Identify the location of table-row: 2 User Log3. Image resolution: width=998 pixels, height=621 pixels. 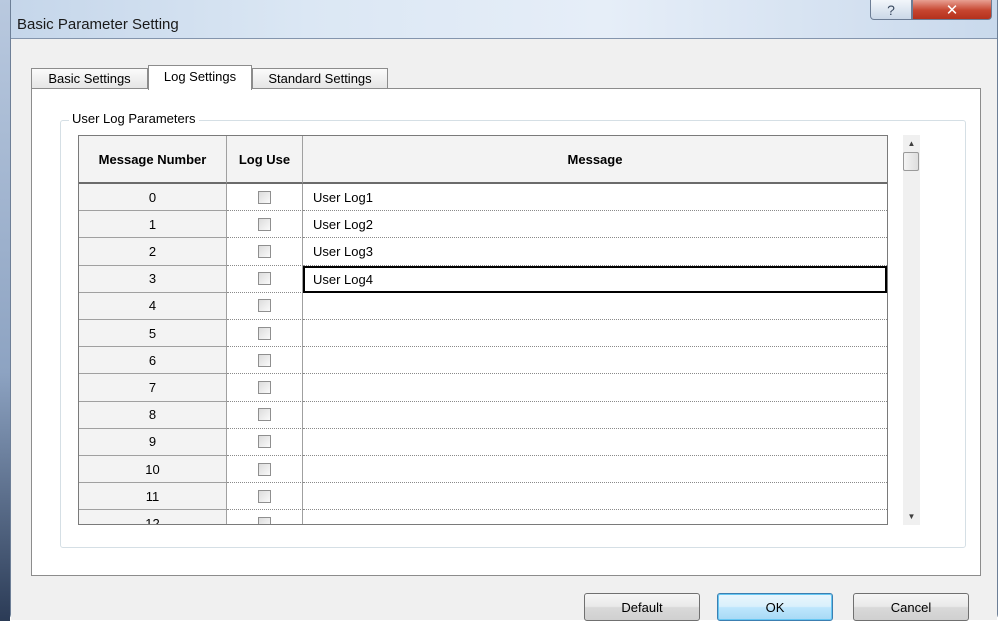
(483, 252).